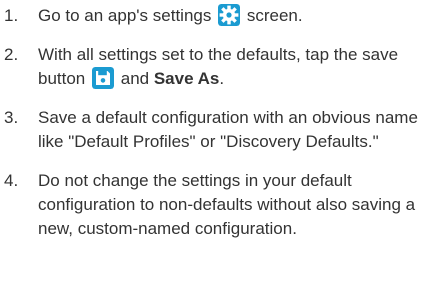 The width and height of the screenshot is (444, 284). I want to click on save-as-emphasis: Save As, so click(186, 78).